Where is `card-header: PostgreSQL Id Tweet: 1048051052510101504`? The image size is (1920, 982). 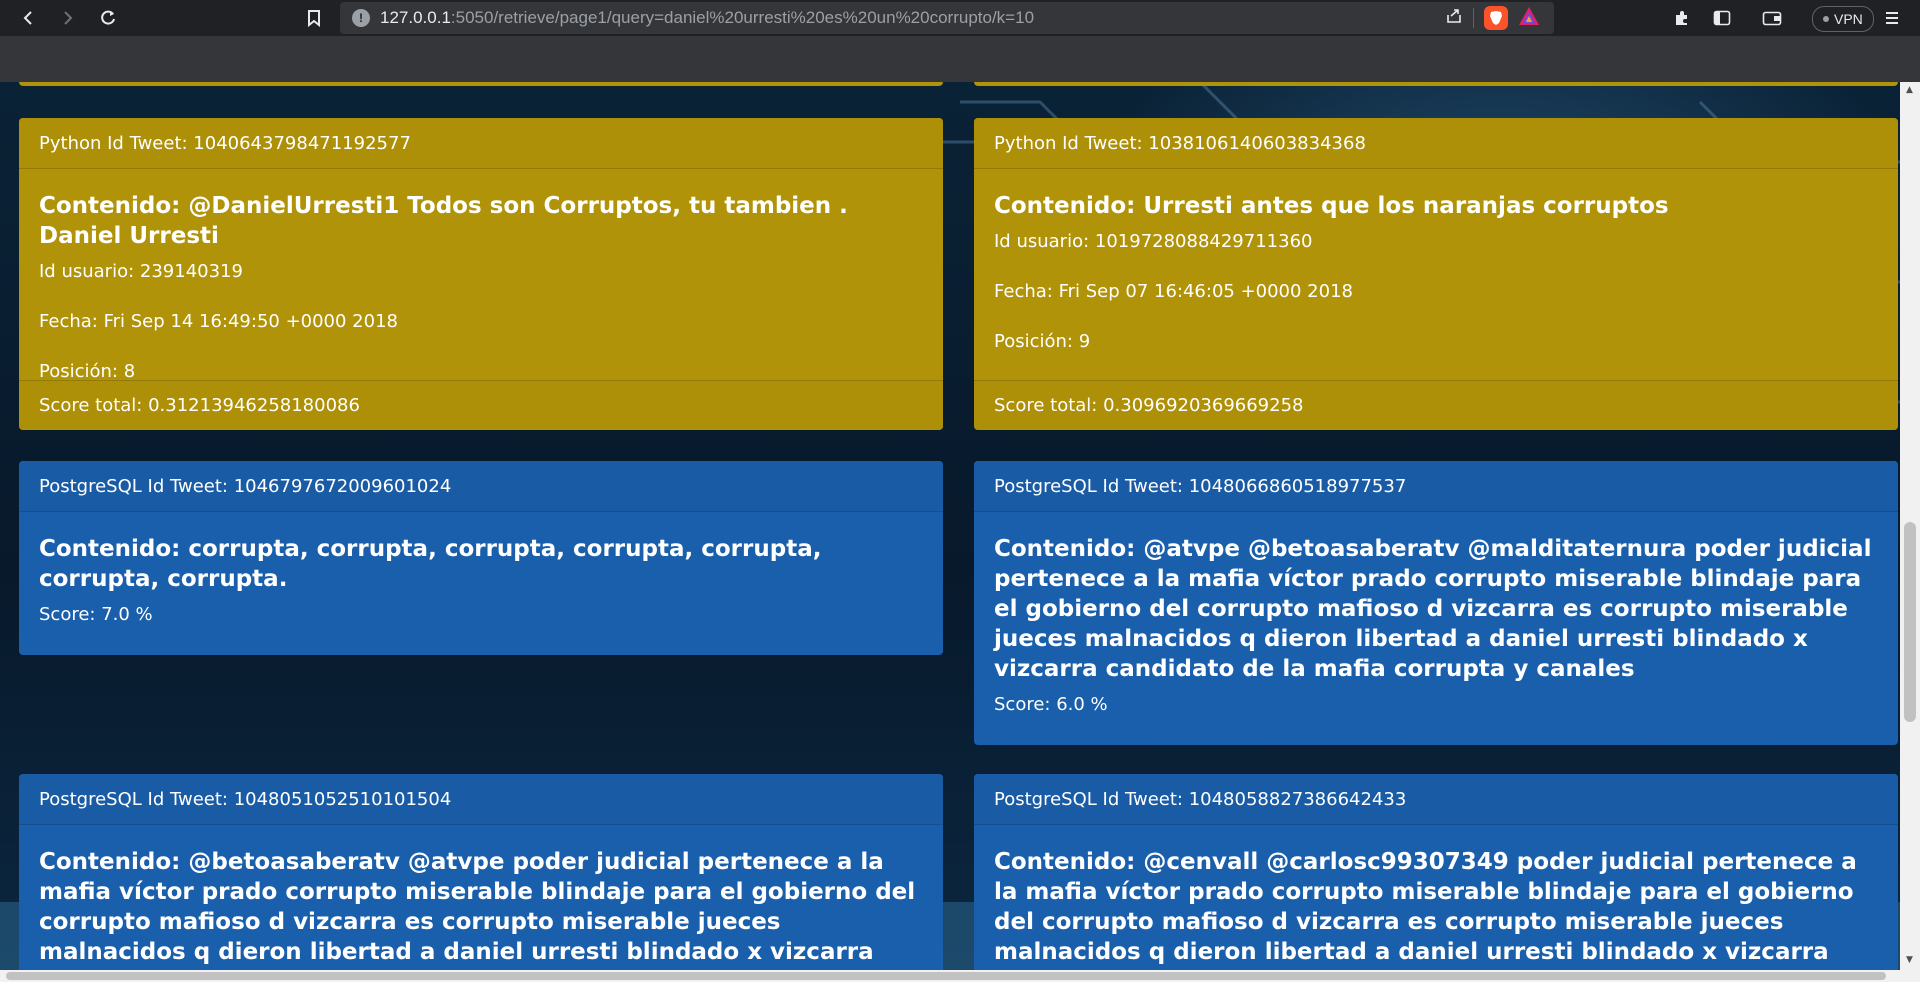
card-header: PostgreSQL Id Tweet: 1048051052510101504 is located at coordinates (481, 799).